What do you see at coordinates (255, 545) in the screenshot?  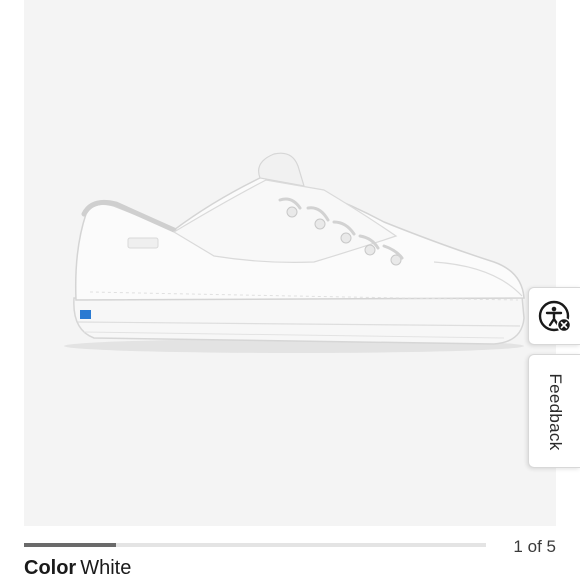 I see `carousel-progress-bar` at bounding box center [255, 545].